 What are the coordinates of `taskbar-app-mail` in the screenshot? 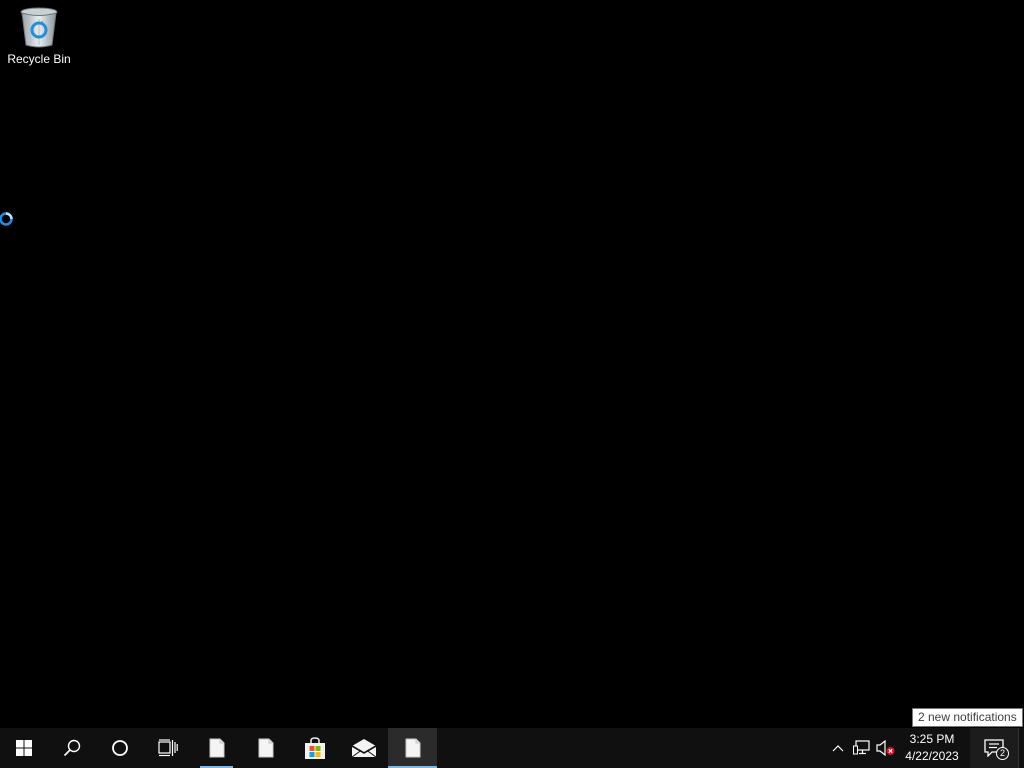 It's located at (363, 748).